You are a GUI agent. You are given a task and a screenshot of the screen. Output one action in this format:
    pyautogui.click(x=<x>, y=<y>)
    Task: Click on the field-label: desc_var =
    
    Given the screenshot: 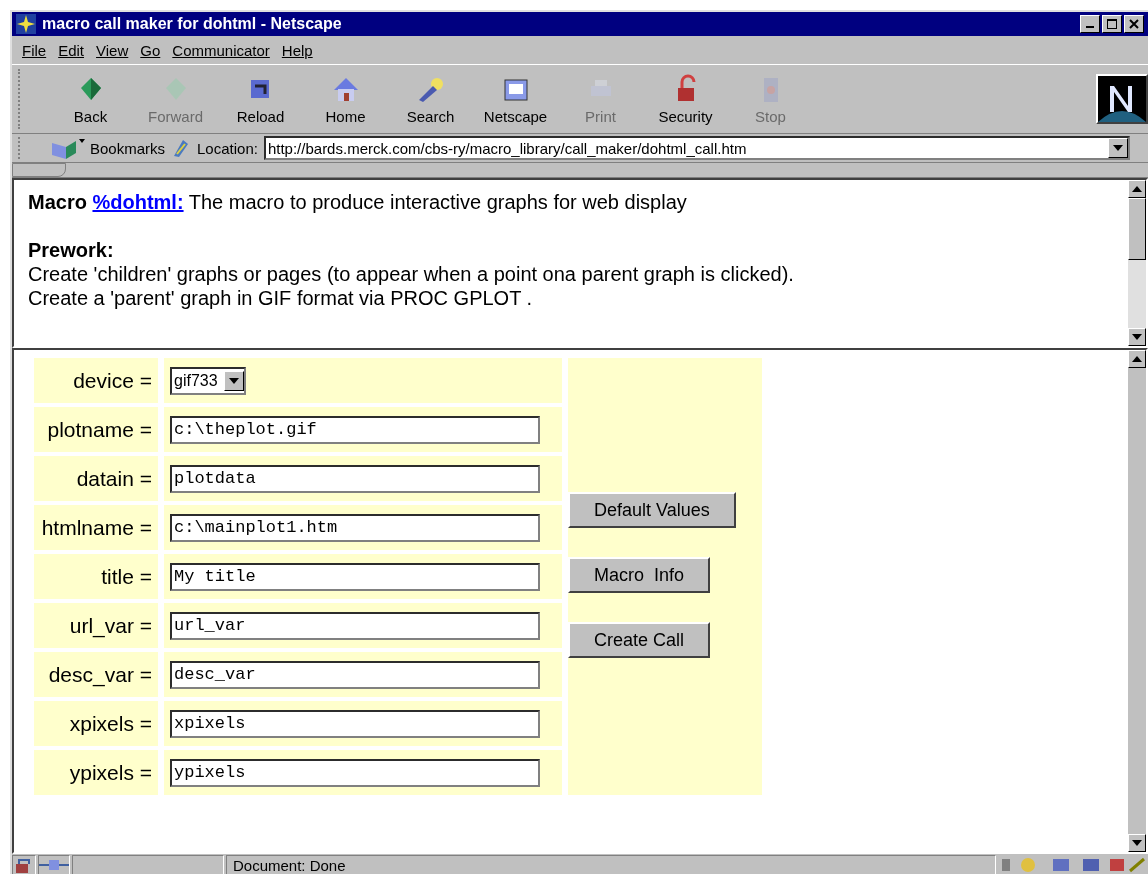 What is the action you would take?
    pyautogui.click(x=96, y=674)
    